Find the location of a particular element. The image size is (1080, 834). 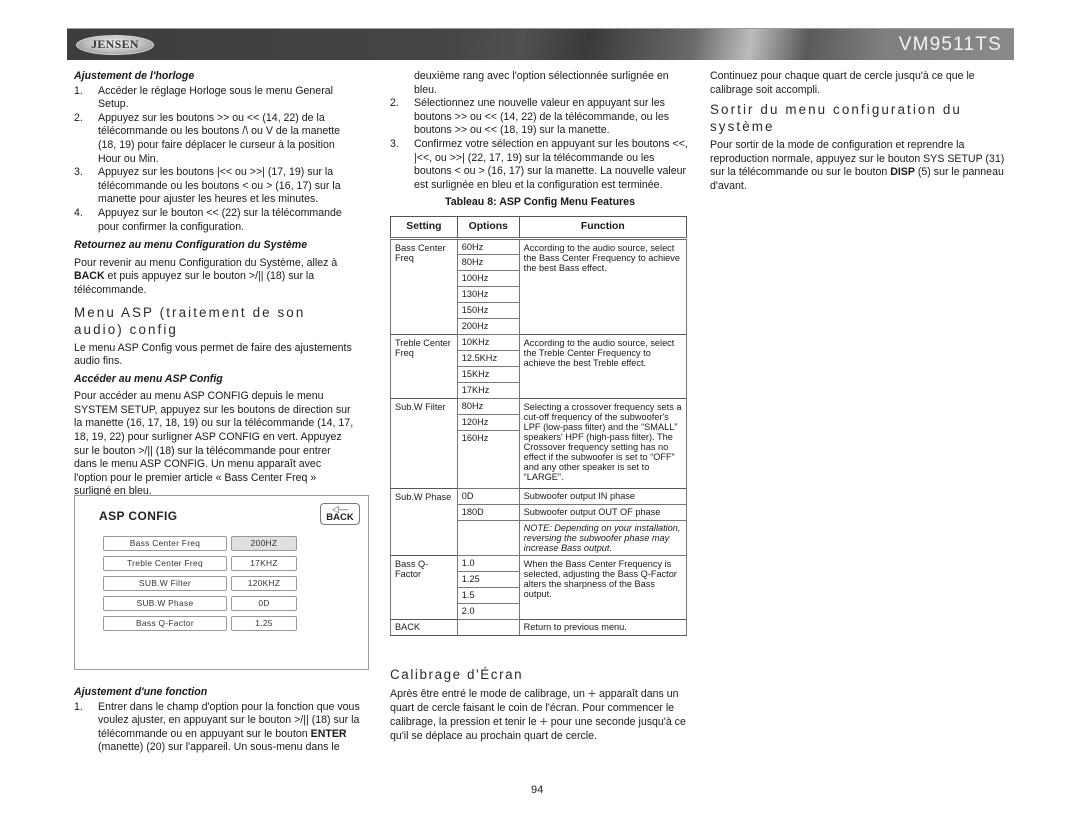

setting-cell: Sub.W Phase is located at coordinates (424, 521).